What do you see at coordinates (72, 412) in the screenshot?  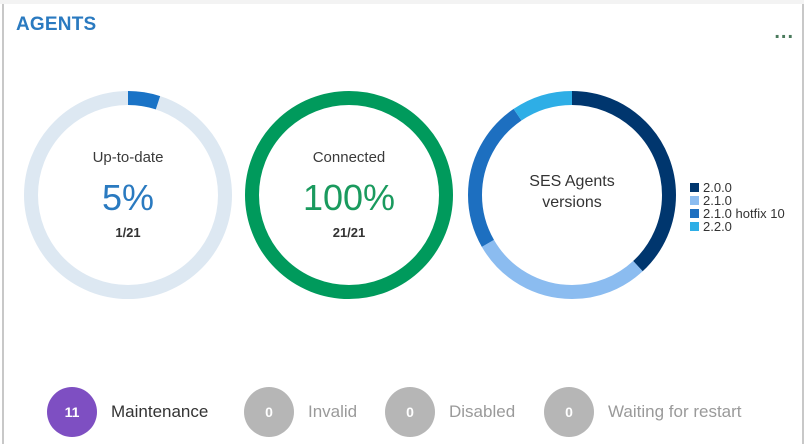 I see `maintenance-count-badge: 11` at bounding box center [72, 412].